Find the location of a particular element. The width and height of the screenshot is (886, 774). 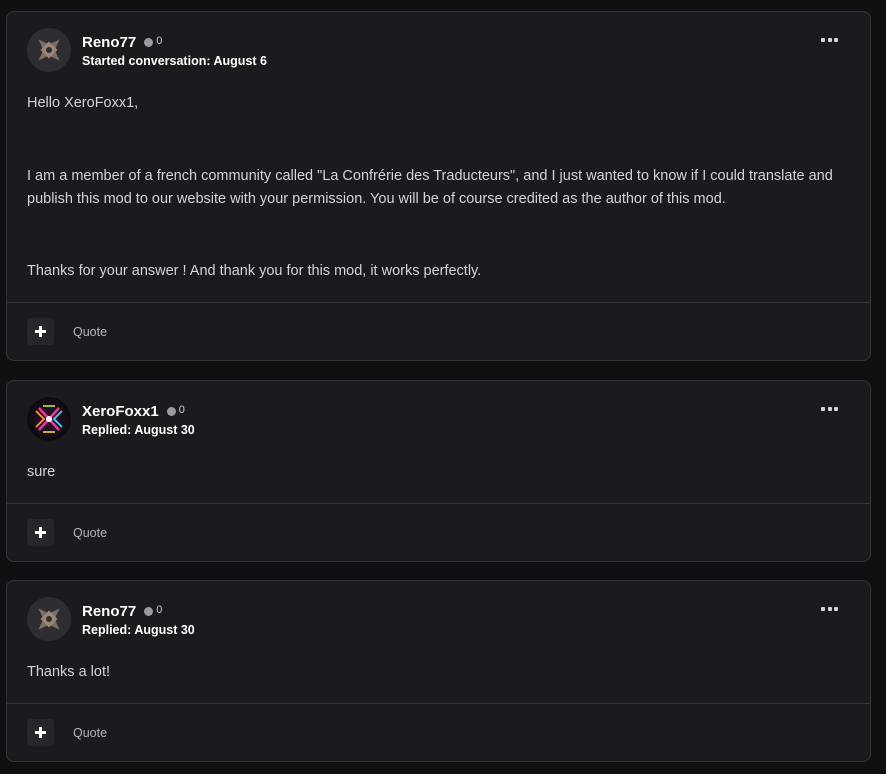

post-timestamp: Started conversation: August 6 is located at coordinates (174, 60).